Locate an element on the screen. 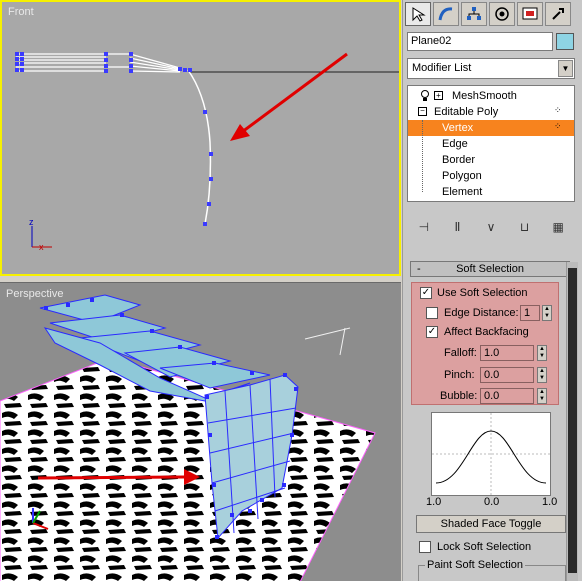 This screenshot has width=582, height=581. stack-label-polygon: Polygon is located at coordinates (462, 176).